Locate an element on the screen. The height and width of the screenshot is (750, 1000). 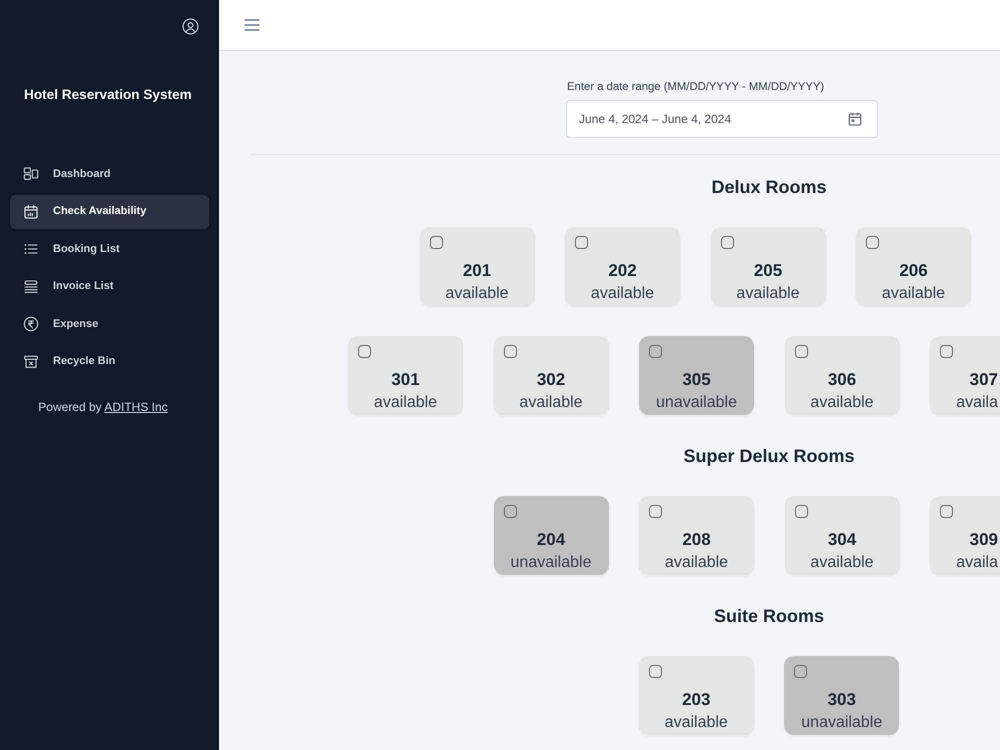
room-number: 202 is located at coordinates (622, 271).